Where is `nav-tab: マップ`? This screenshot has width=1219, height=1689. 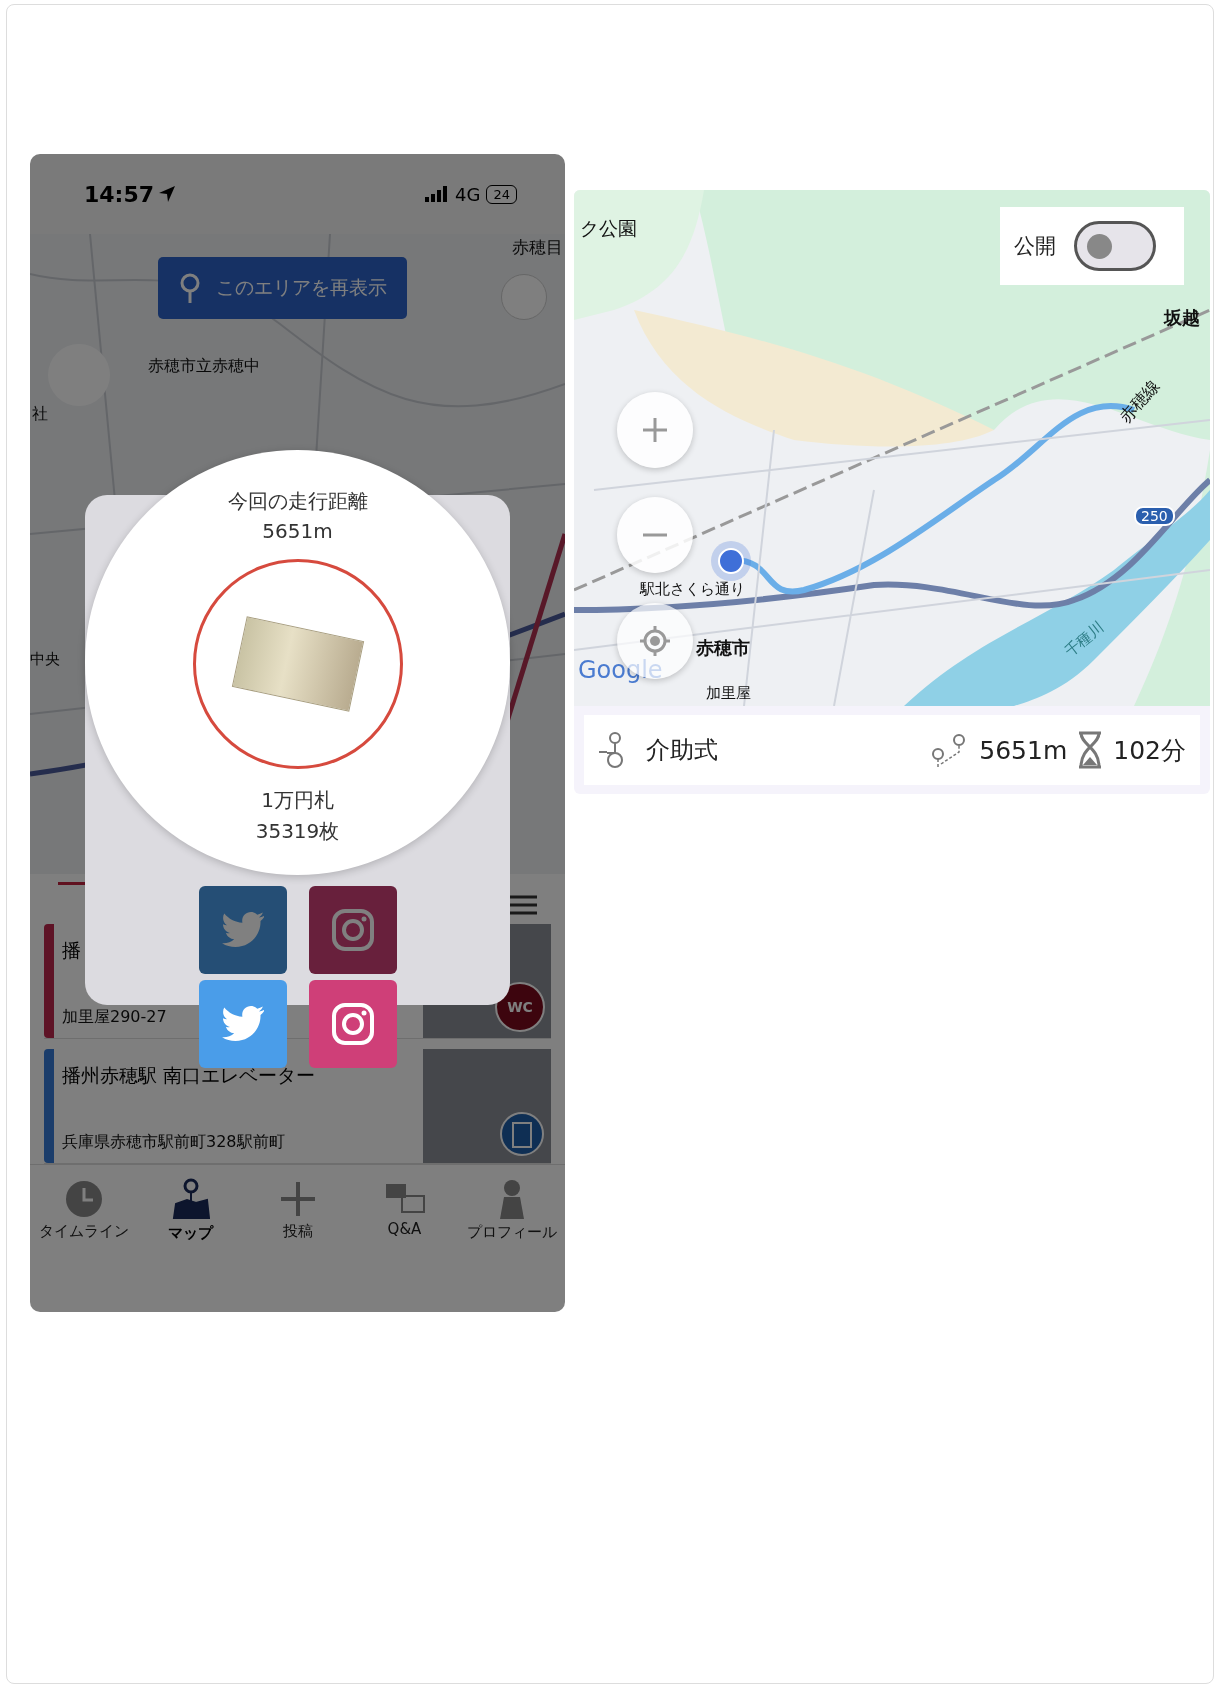 nav-tab: マップ is located at coordinates (190, 1210).